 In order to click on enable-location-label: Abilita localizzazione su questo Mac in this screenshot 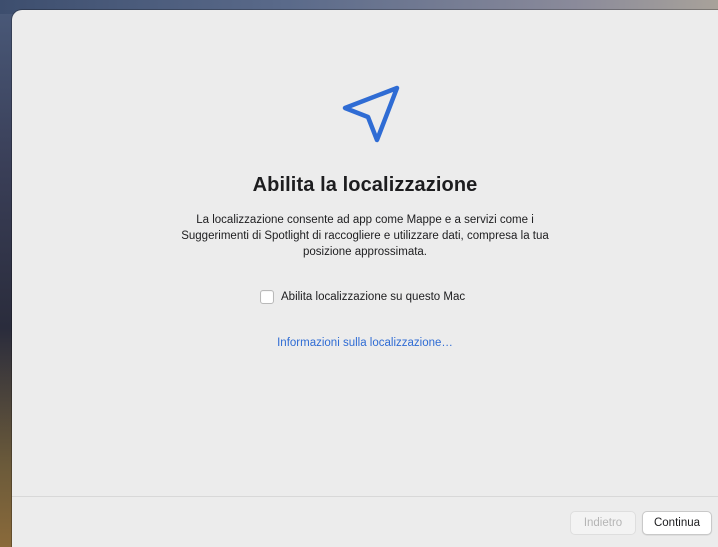, I will do `click(373, 297)`.